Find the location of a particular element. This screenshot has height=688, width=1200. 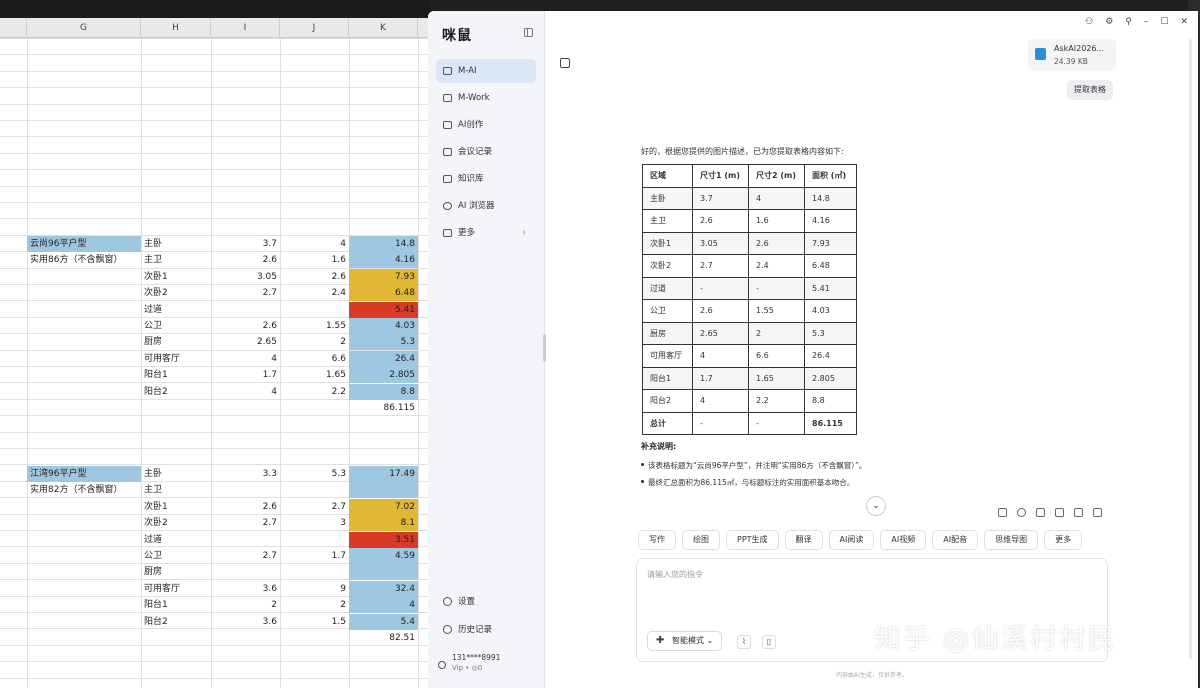

dim-b: 4 is located at coordinates (314, 244).